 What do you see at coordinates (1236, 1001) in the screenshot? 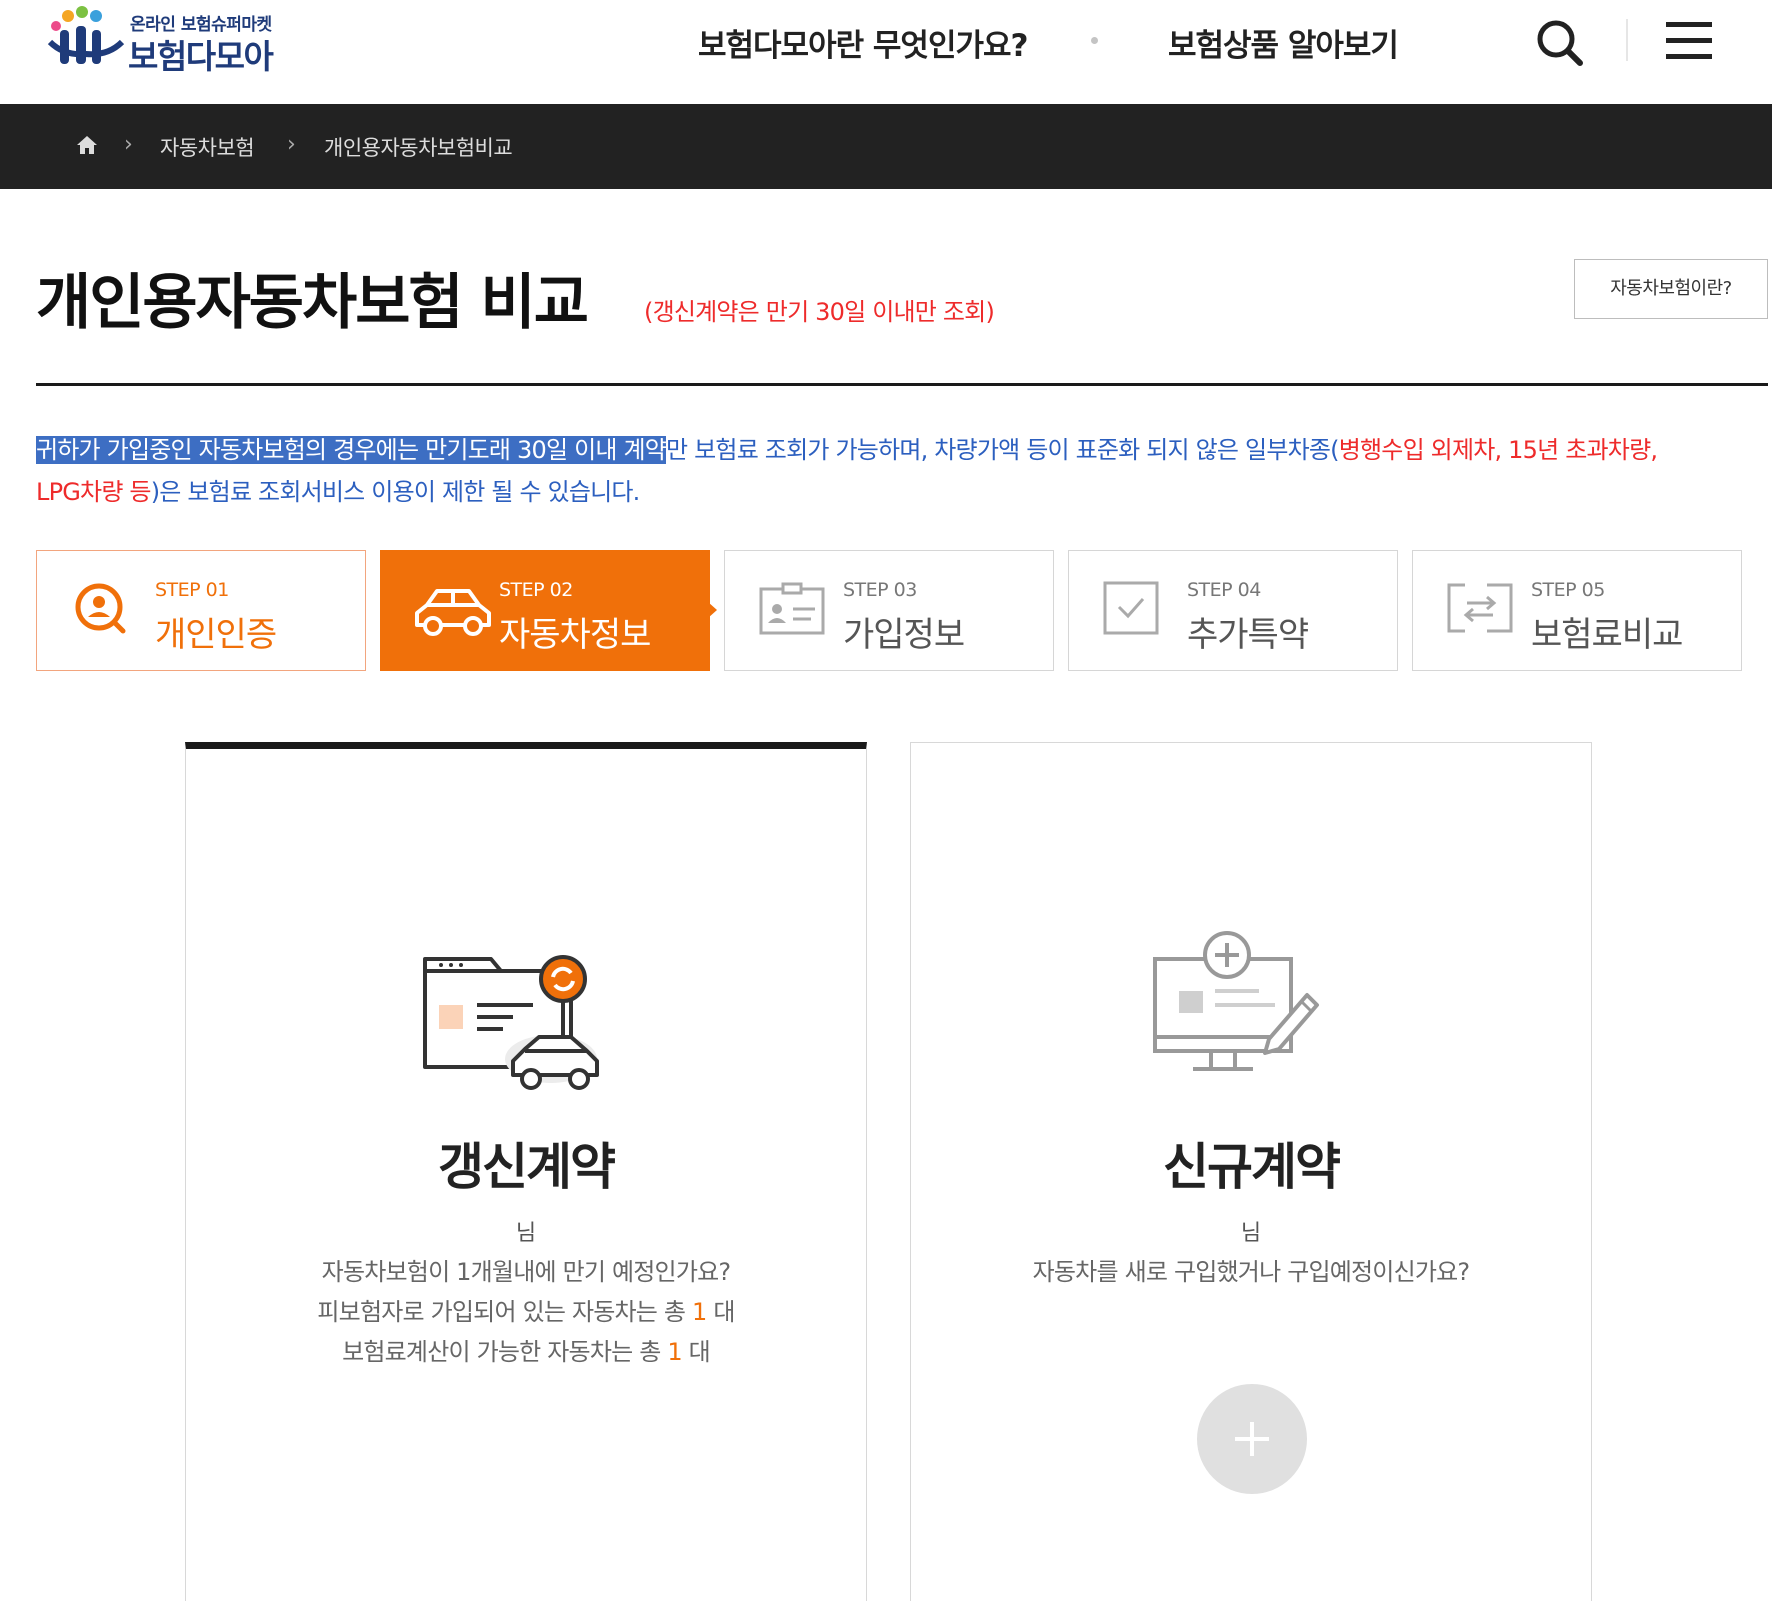
I see `new-contract-monitor-icon` at bounding box center [1236, 1001].